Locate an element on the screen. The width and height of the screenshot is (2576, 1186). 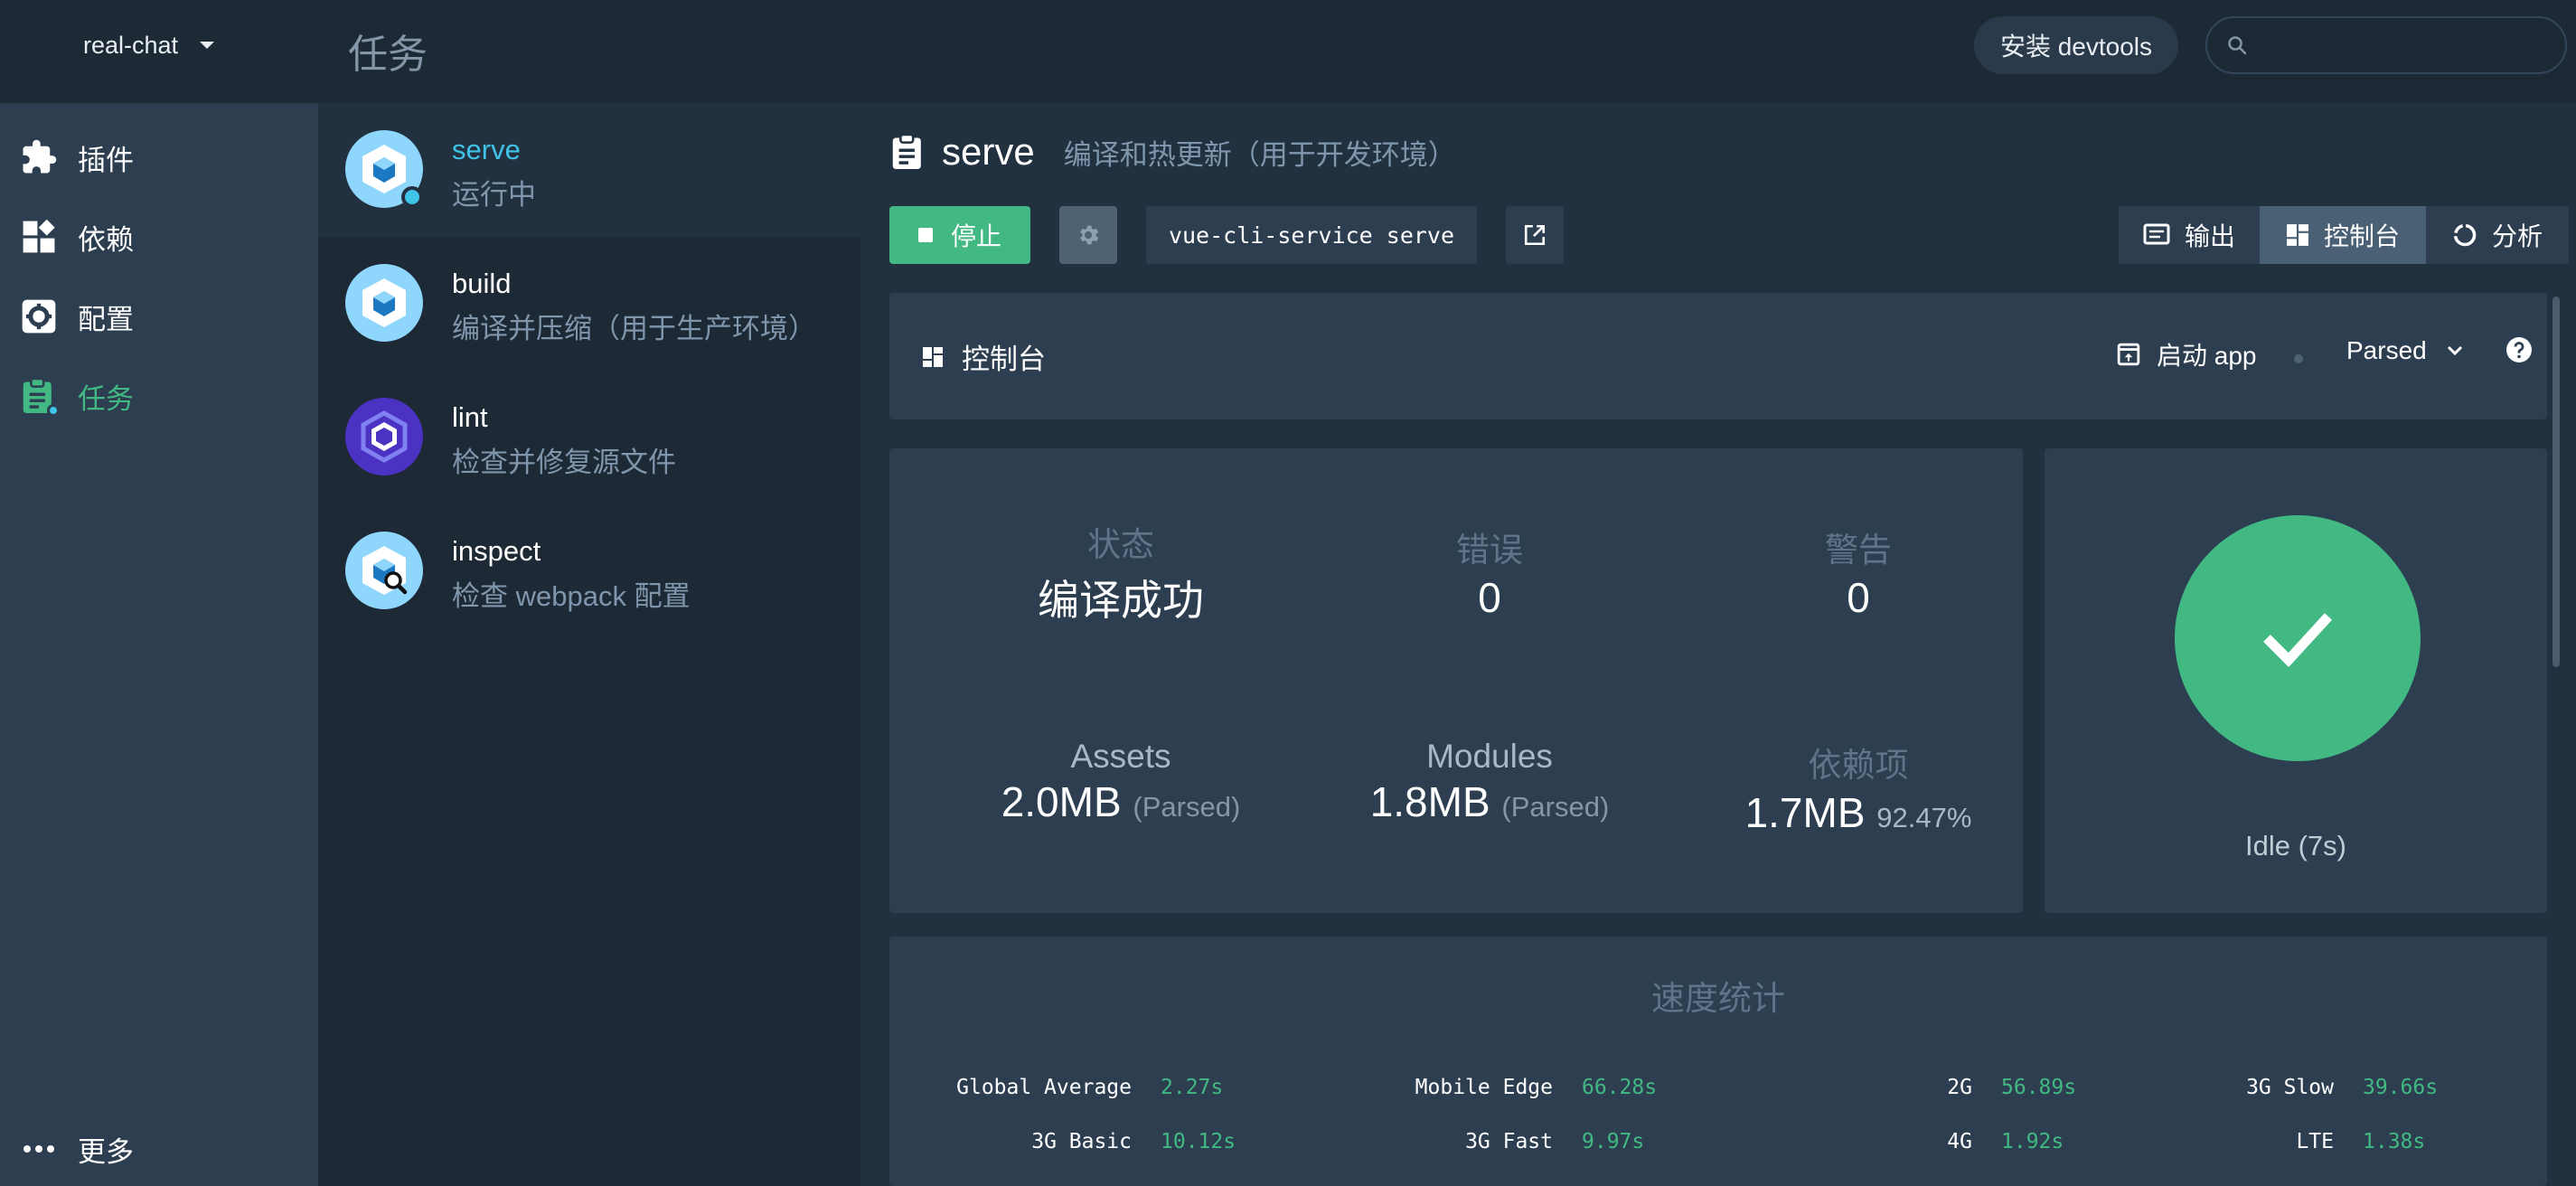
nav-item-dependencies: 依赖 is located at coordinates (159, 237).